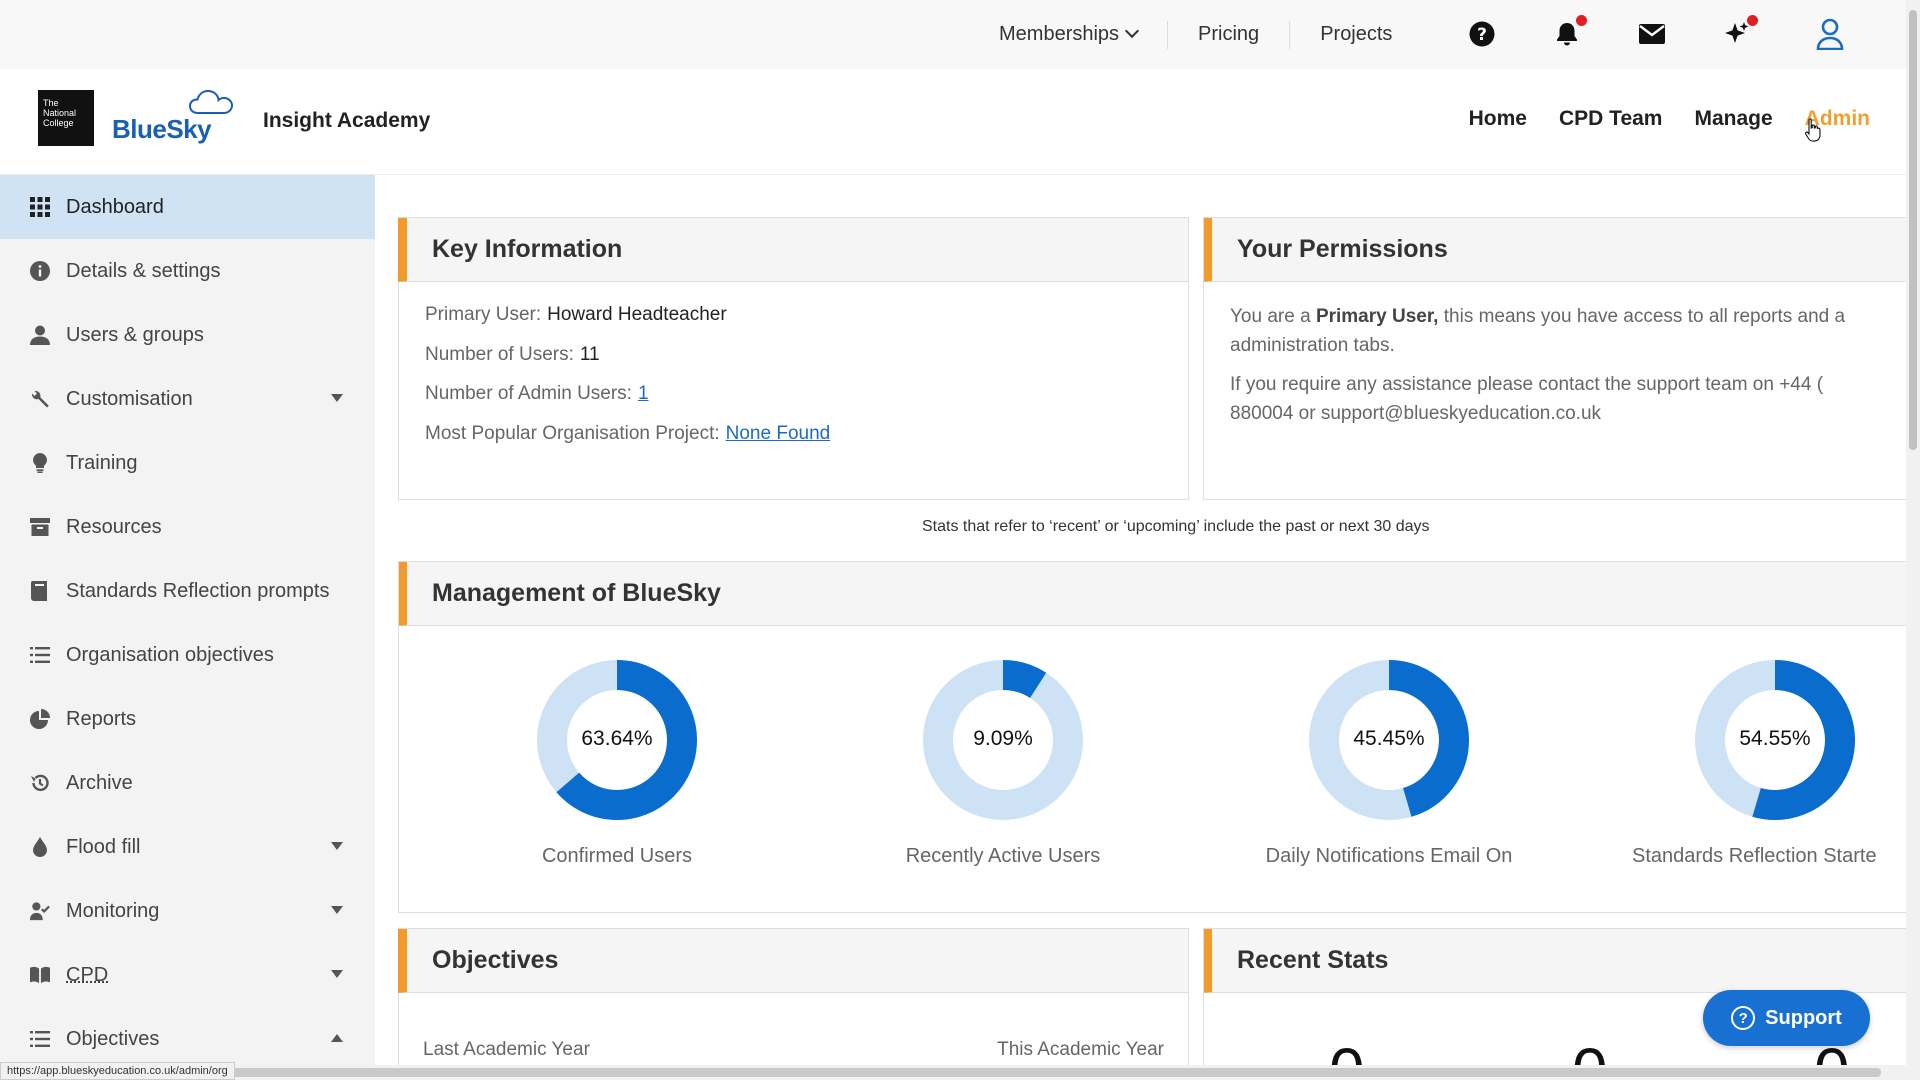 The height and width of the screenshot is (1080, 1920). Describe the element at coordinates (87, 974) in the screenshot. I see `sidebar-item-label: CPD` at that location.